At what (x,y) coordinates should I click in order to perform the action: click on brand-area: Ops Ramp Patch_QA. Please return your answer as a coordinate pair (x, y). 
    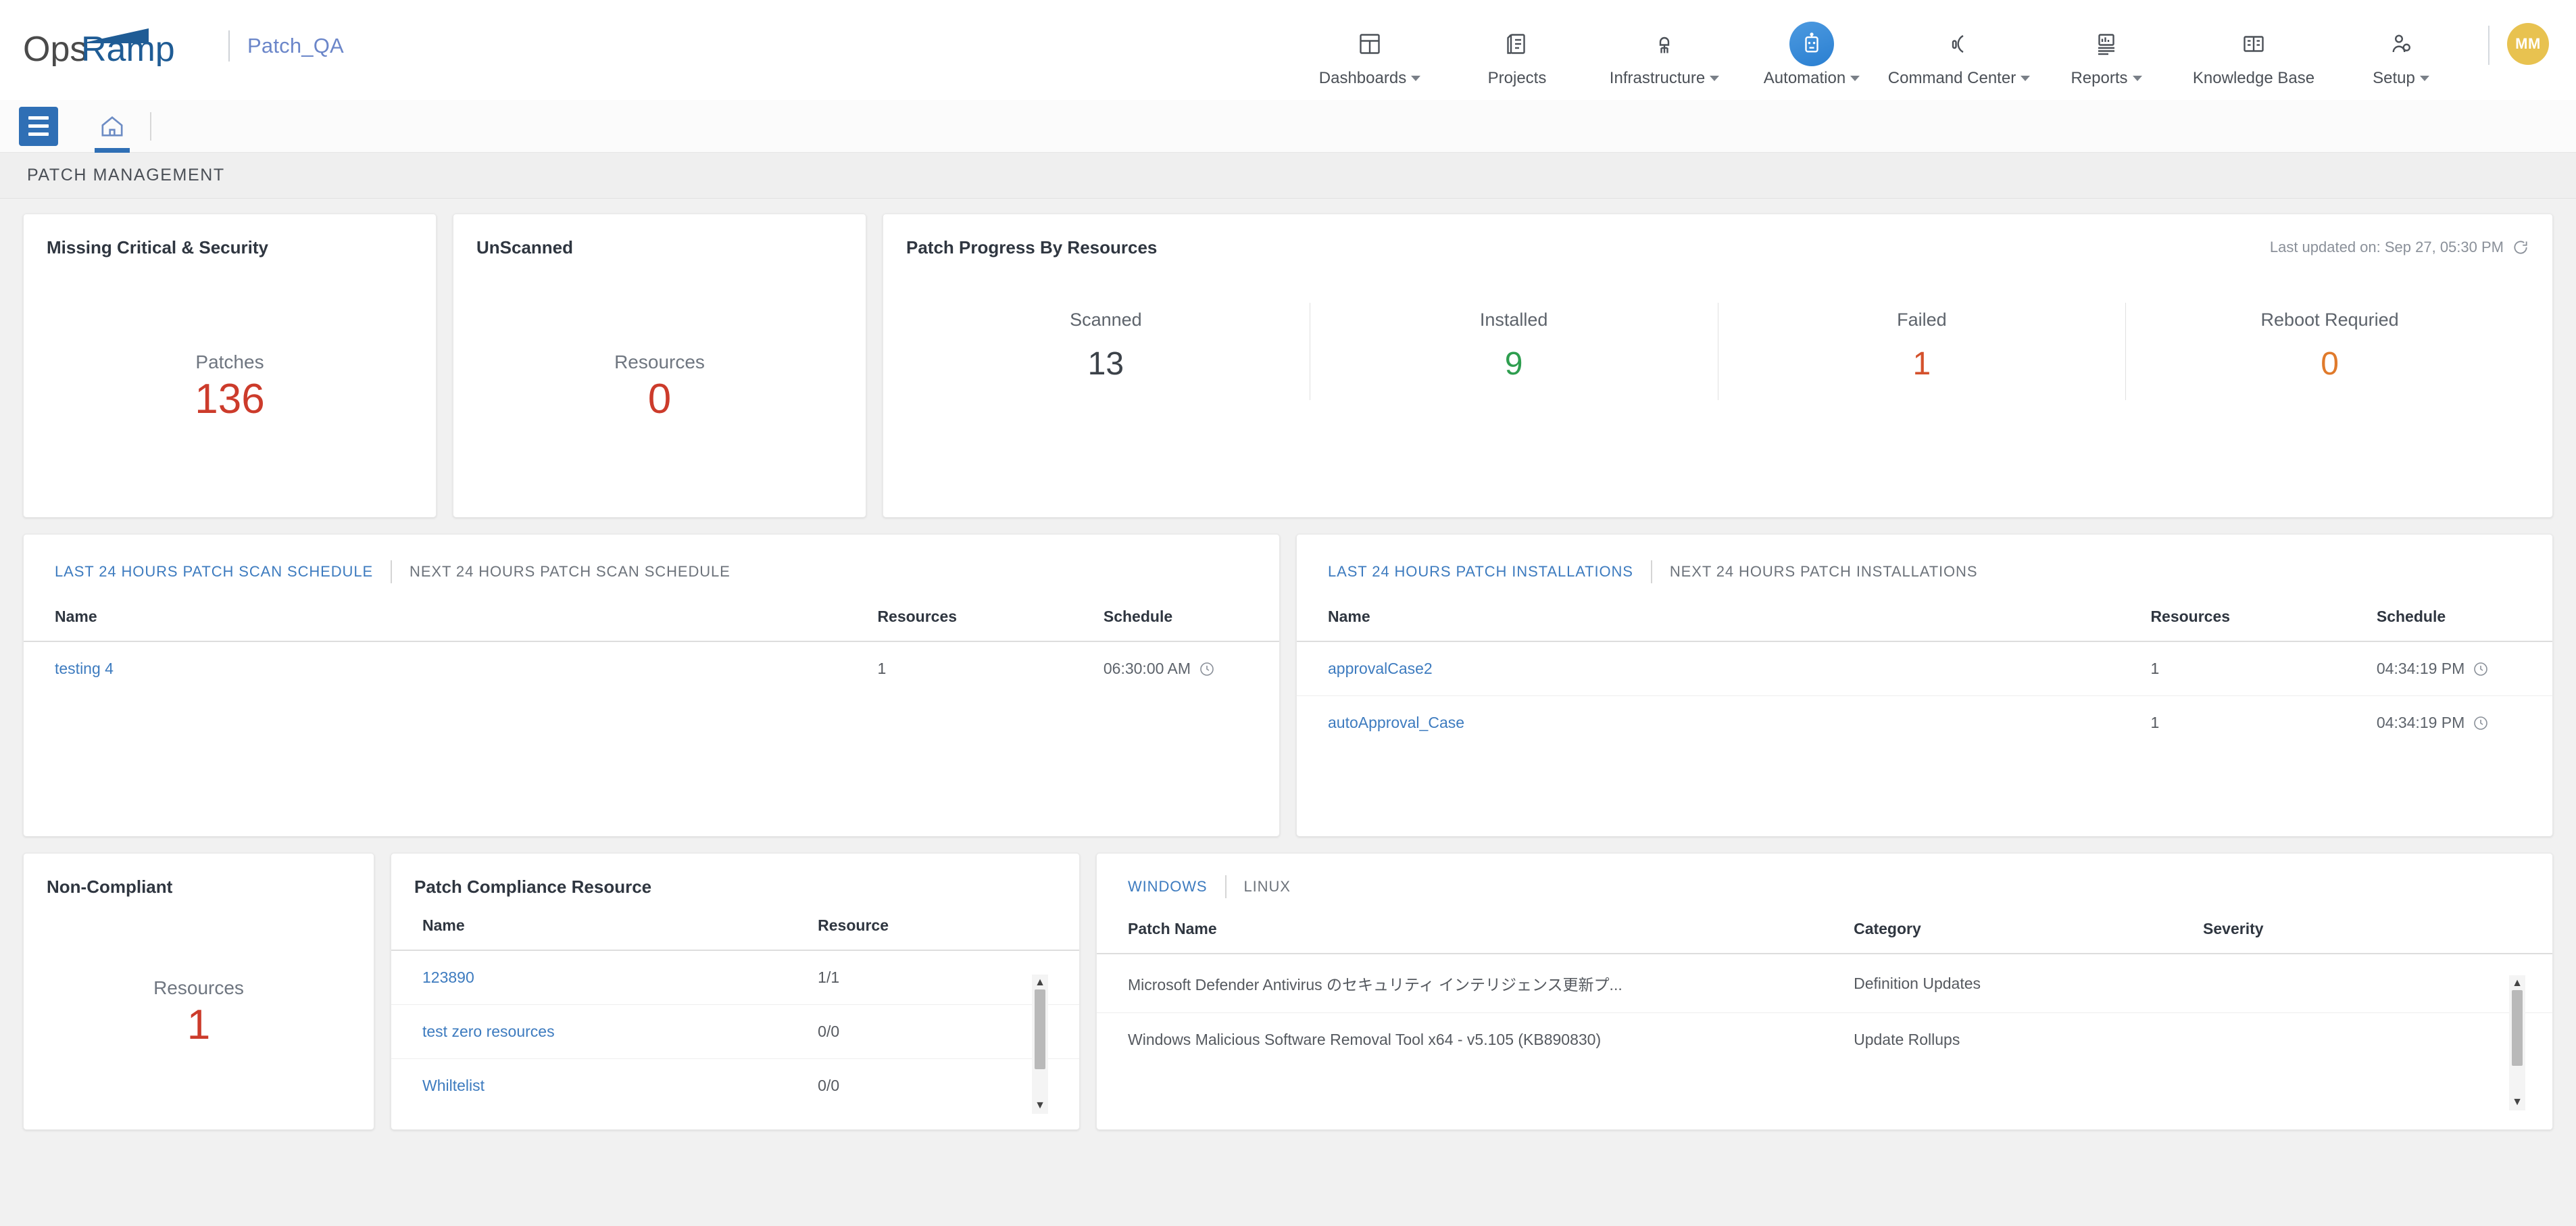
    Looking at the image, I should click on (184, 46).